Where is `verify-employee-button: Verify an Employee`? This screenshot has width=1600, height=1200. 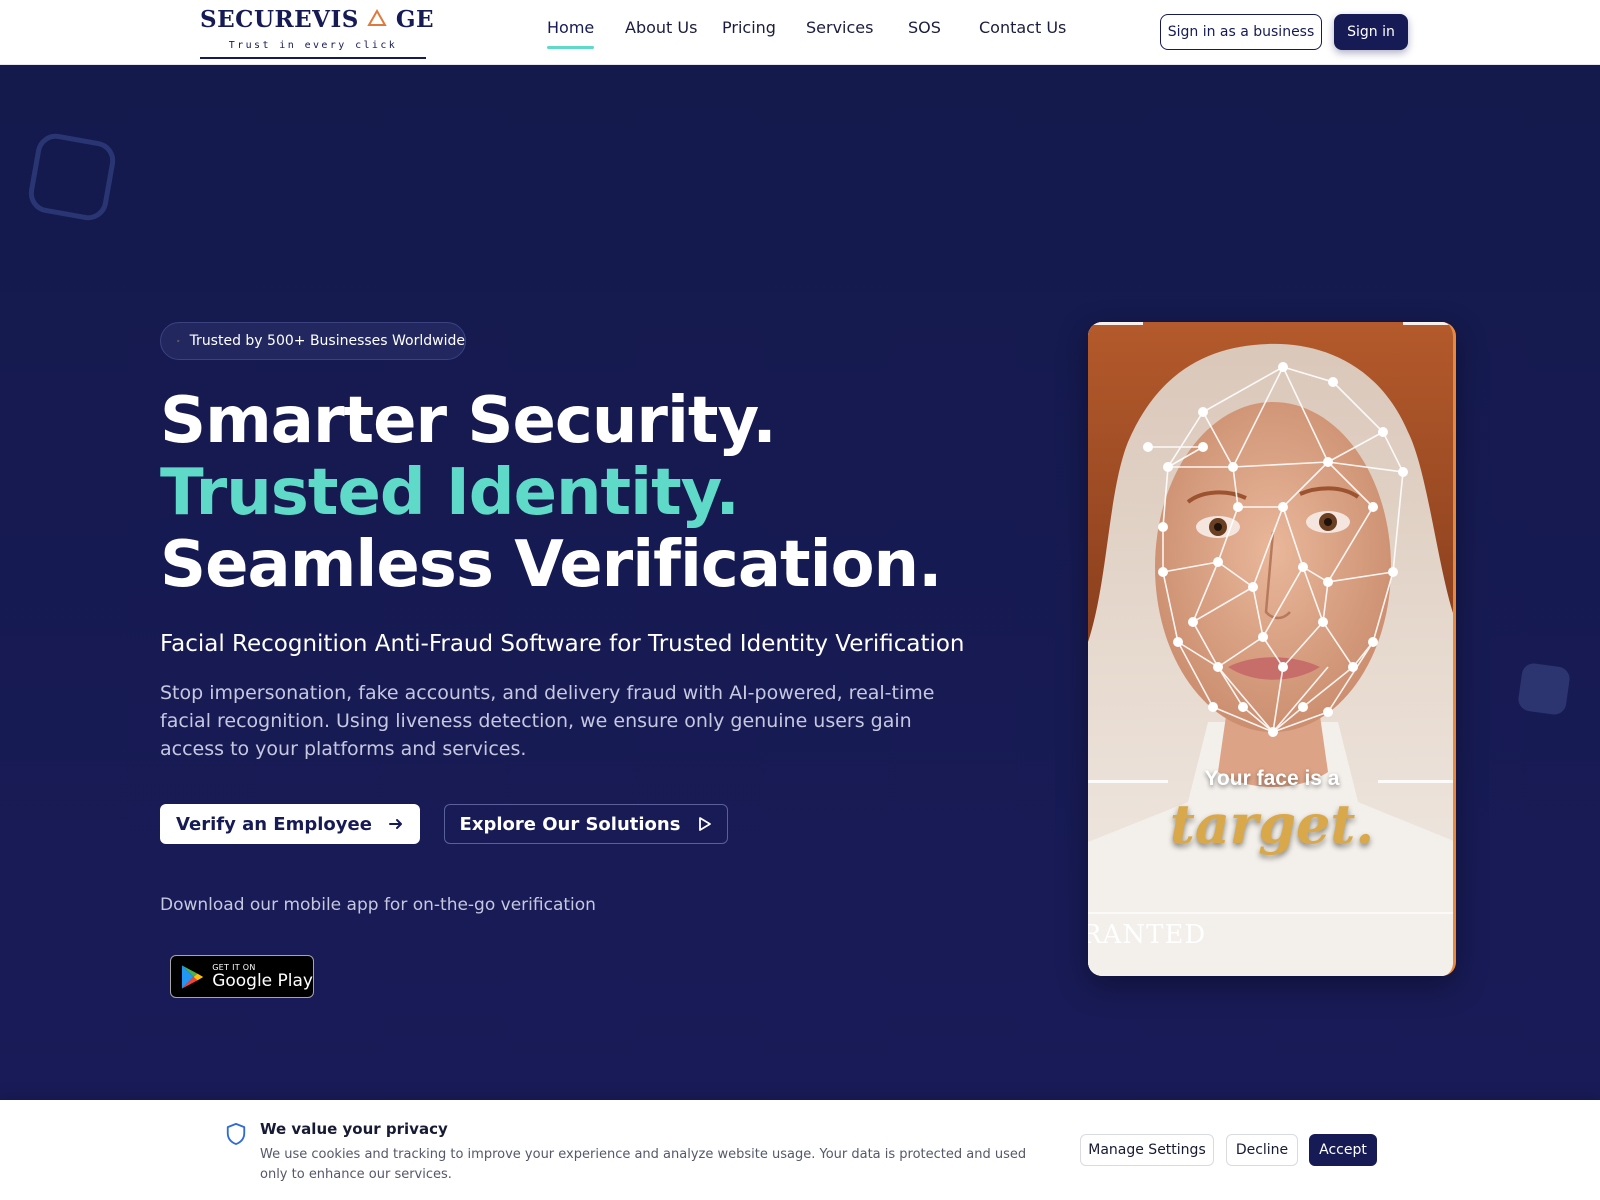 verify-employee-button: Verify an Employee is located at coordinates (290, 824).